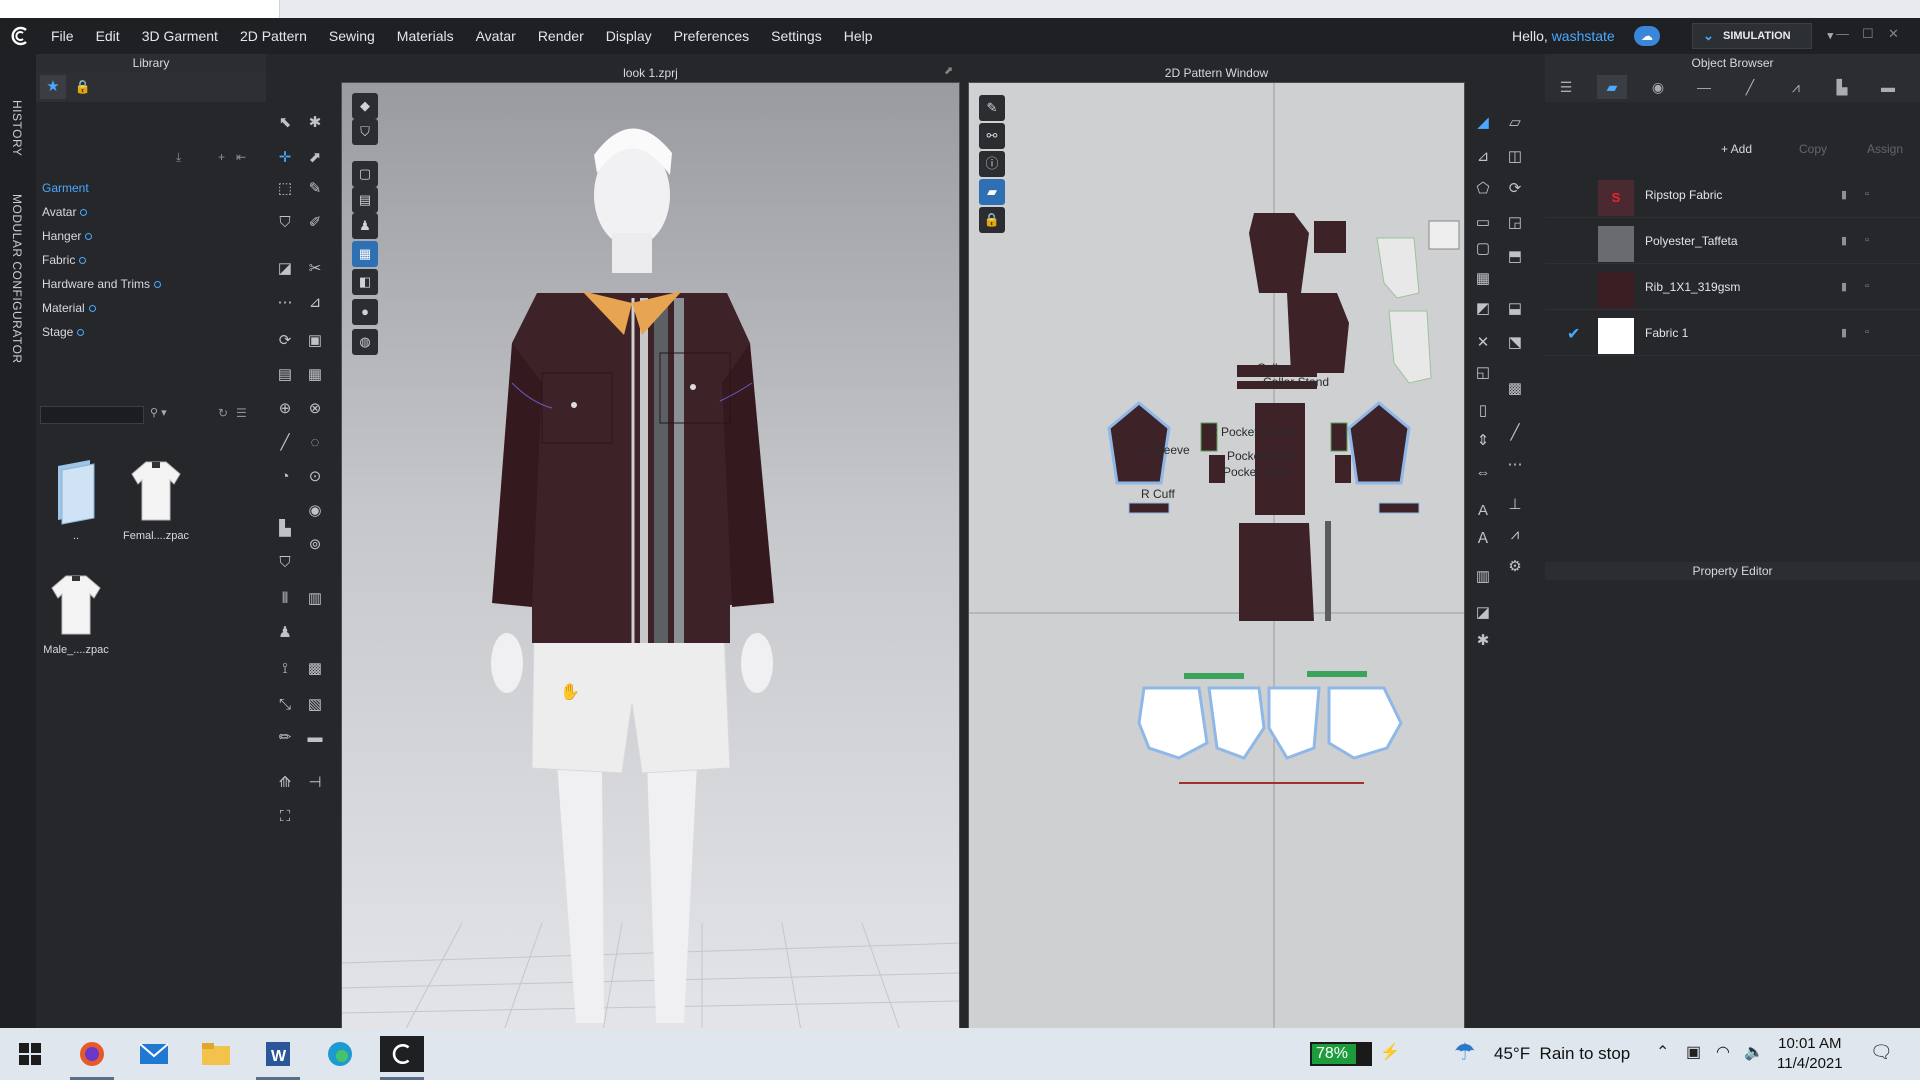 The image size is (1920, 1080). Describe the element at coordinates (1483, 157) in the screenshot. I see `edit-point-icon: ⊿` at that location.